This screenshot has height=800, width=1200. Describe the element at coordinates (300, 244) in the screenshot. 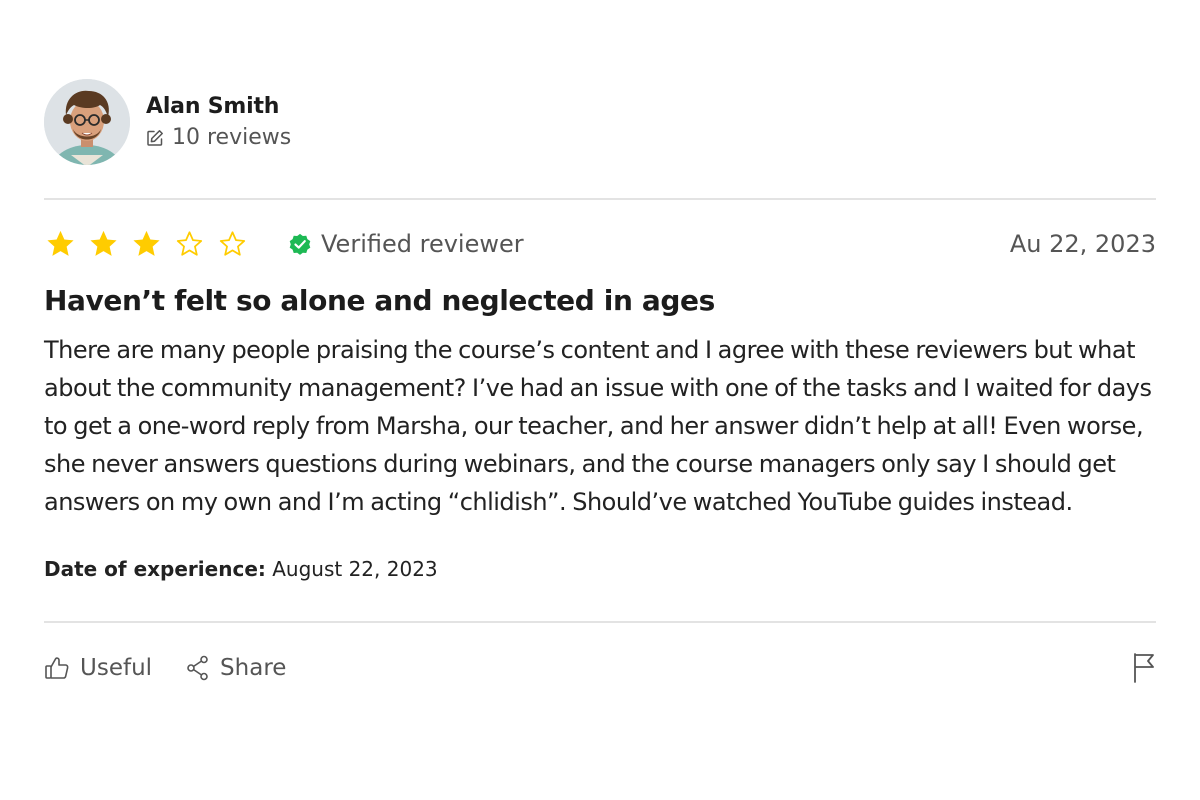

I see `verified-check-icon` at that location.